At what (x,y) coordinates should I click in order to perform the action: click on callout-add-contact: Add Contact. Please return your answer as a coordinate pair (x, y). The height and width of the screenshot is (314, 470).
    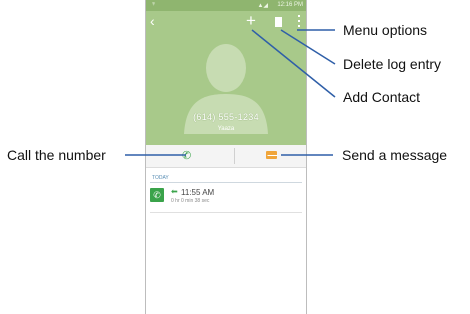
    Looking at the image, I should click on (382, 97).